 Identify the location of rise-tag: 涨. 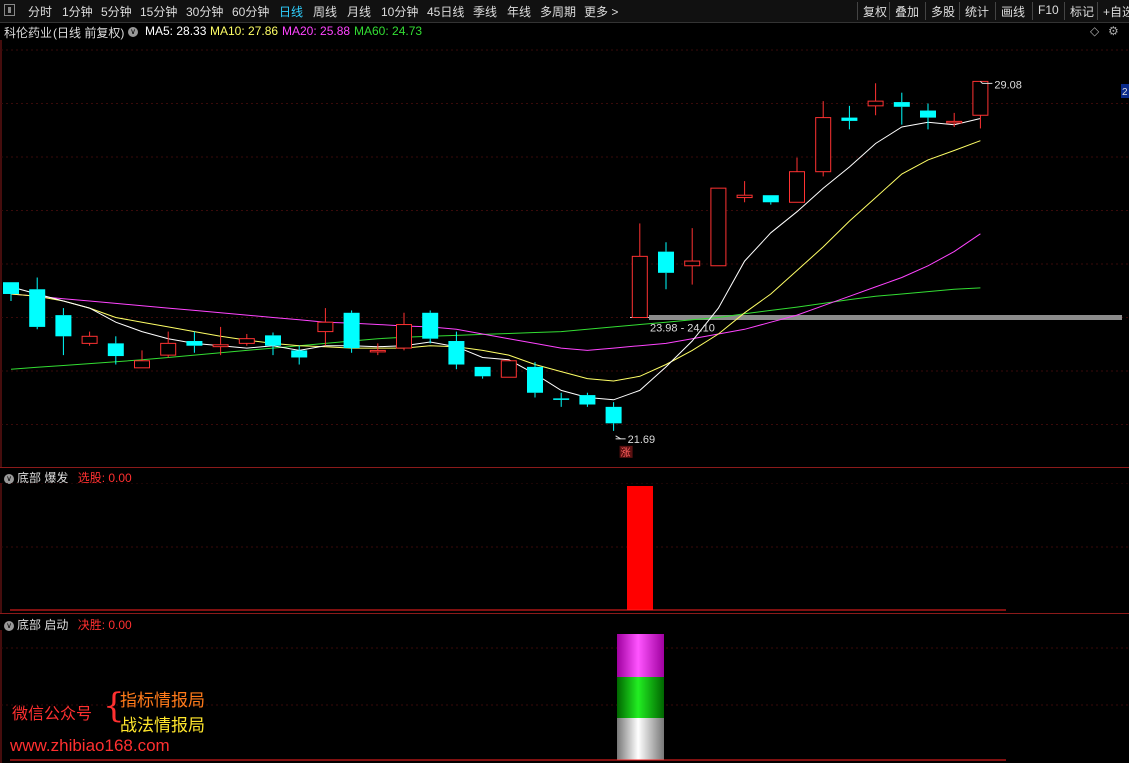
(626, 453).